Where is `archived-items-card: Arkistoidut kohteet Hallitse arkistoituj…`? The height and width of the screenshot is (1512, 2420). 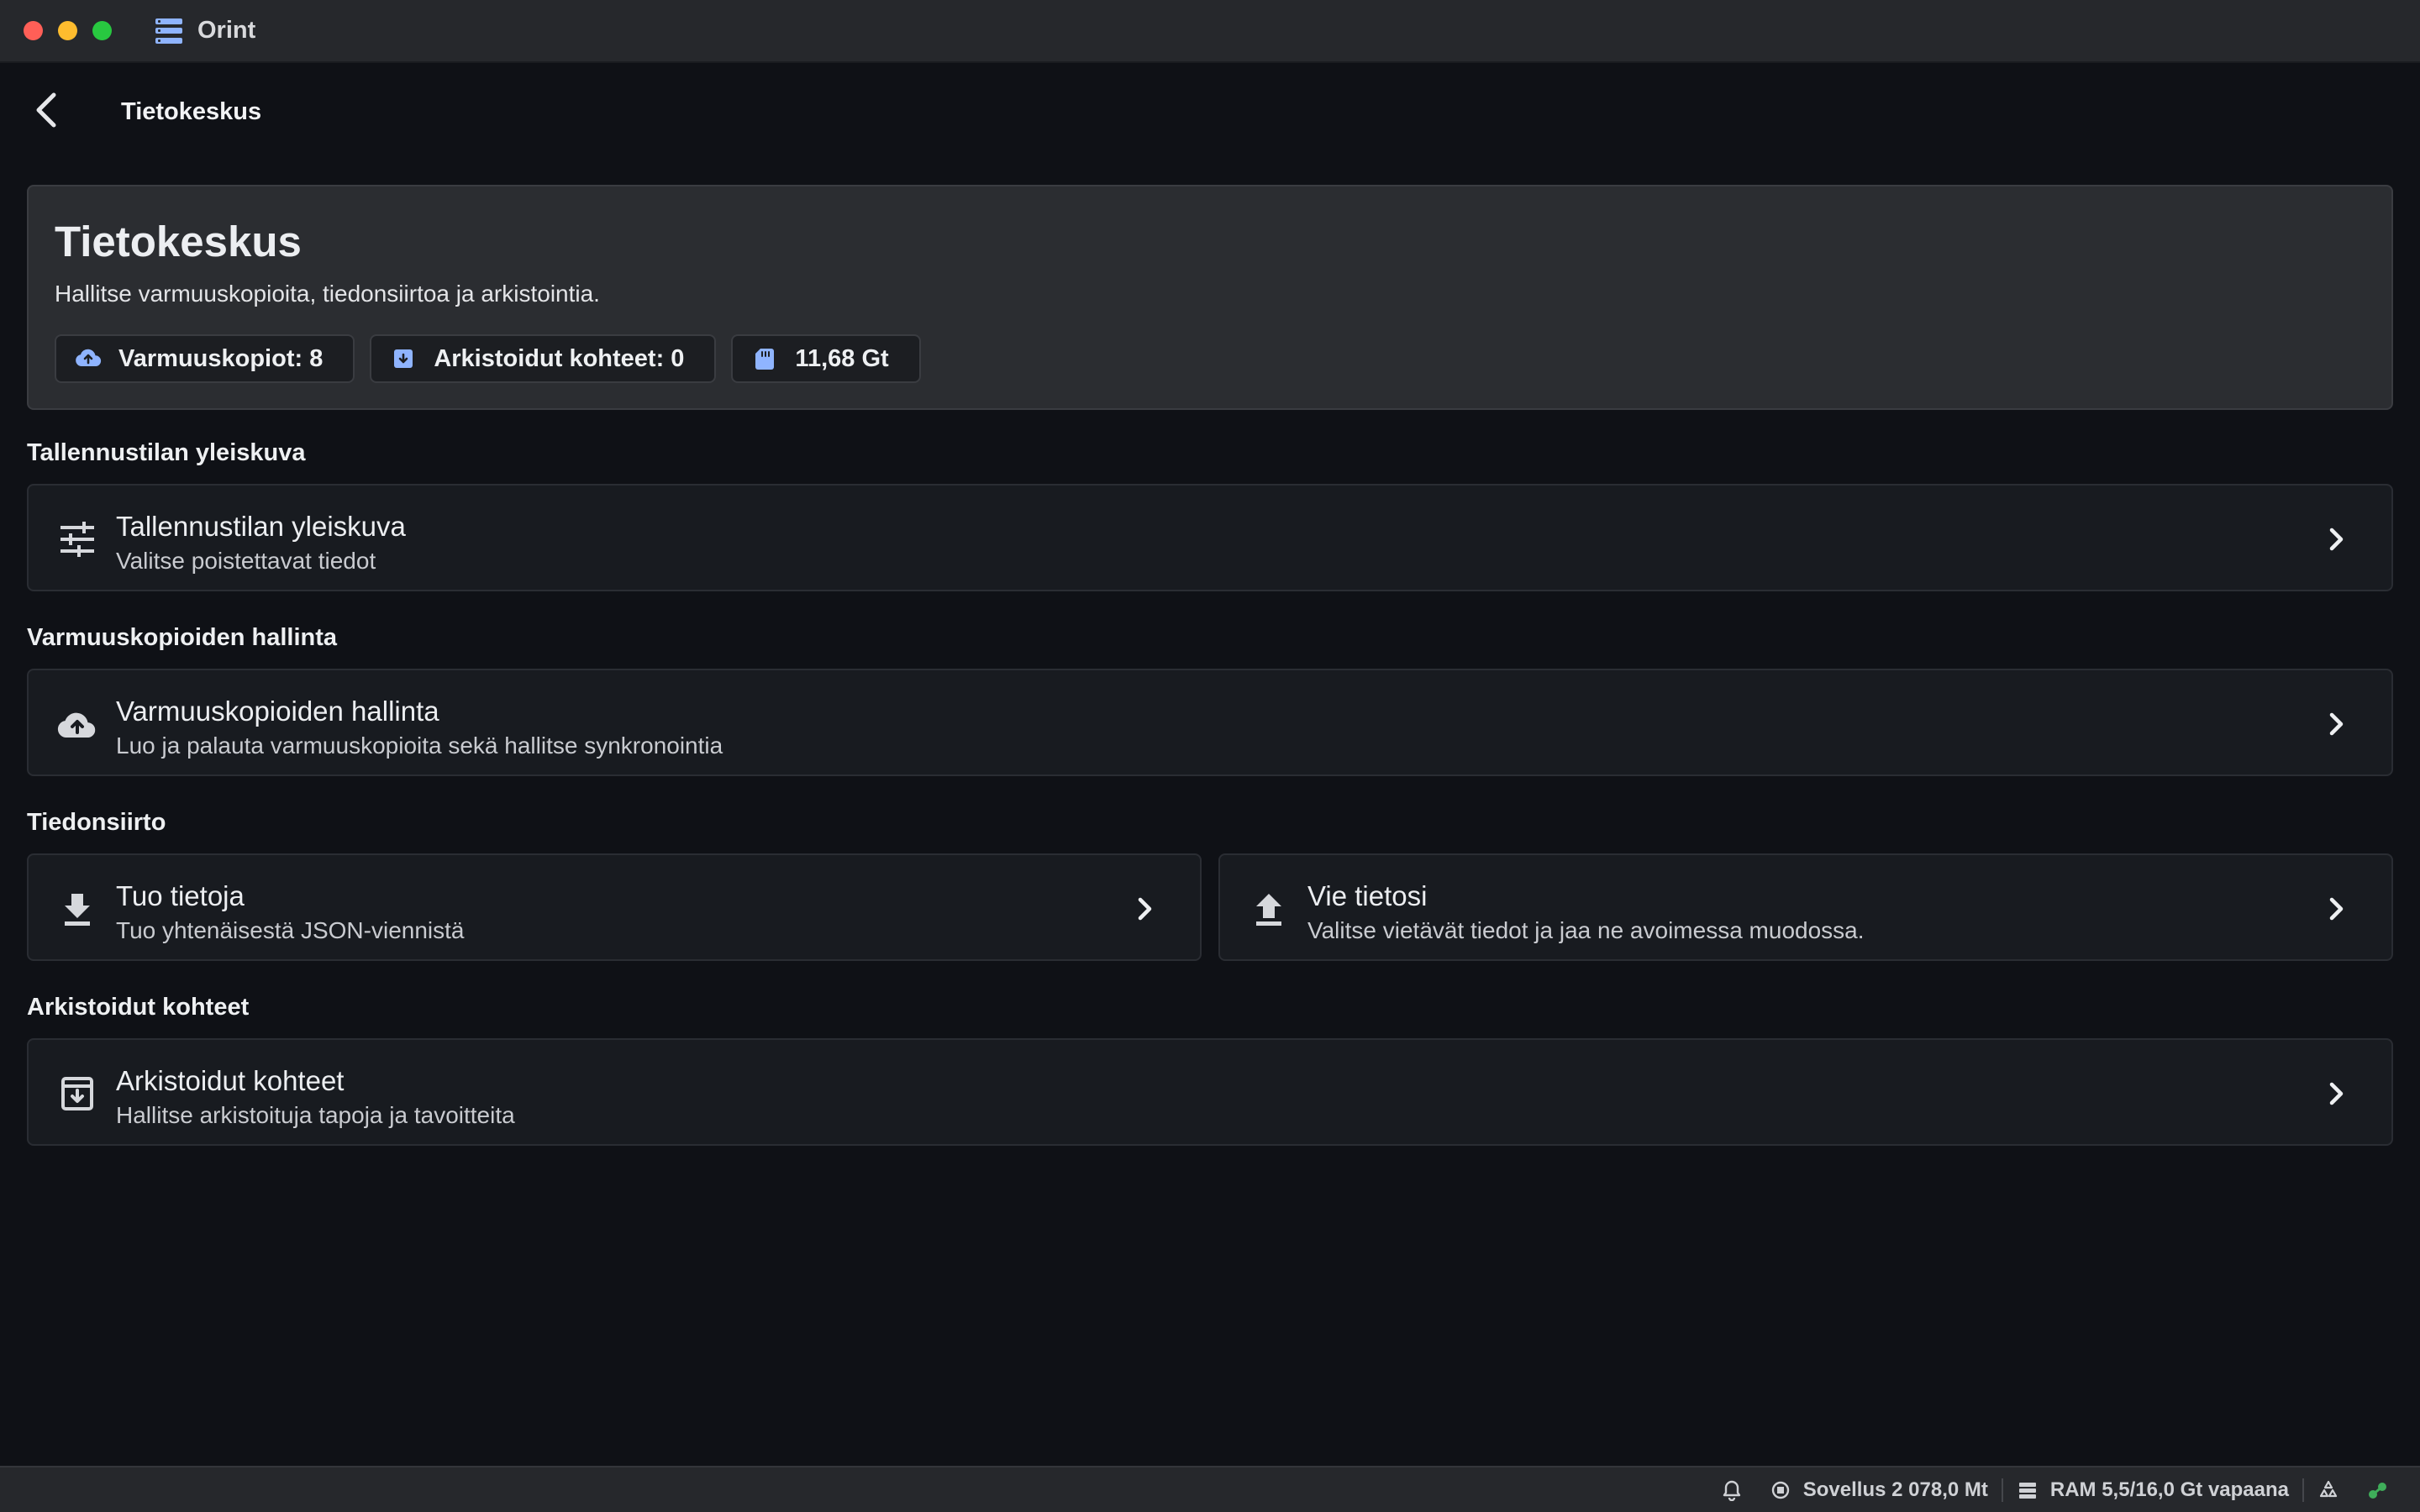
archived-items-card: Arkistoidut kohteet Hallitse arkistoituj… is located at coordinates (1210, 1092).